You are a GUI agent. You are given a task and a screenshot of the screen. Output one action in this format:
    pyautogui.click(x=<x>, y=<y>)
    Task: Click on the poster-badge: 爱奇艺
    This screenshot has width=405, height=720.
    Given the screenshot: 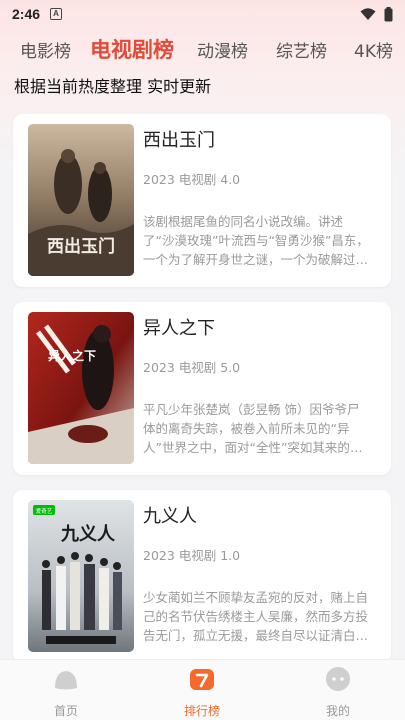 What is the action you would take?
    pyautogui.click(x=44, y=511)
    